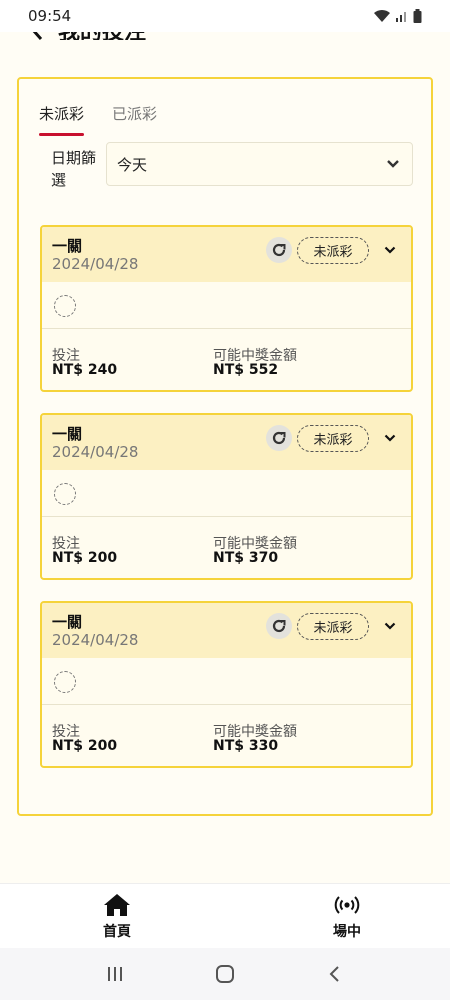 This screenshot has width=450, height=1000. What do you see at coordinates (226, 735) in the screenshot?
I see `bet-card-footer: 投注 NT$ 200 可能中獎金額 NT$ 330` at bounding box center [226, 735].